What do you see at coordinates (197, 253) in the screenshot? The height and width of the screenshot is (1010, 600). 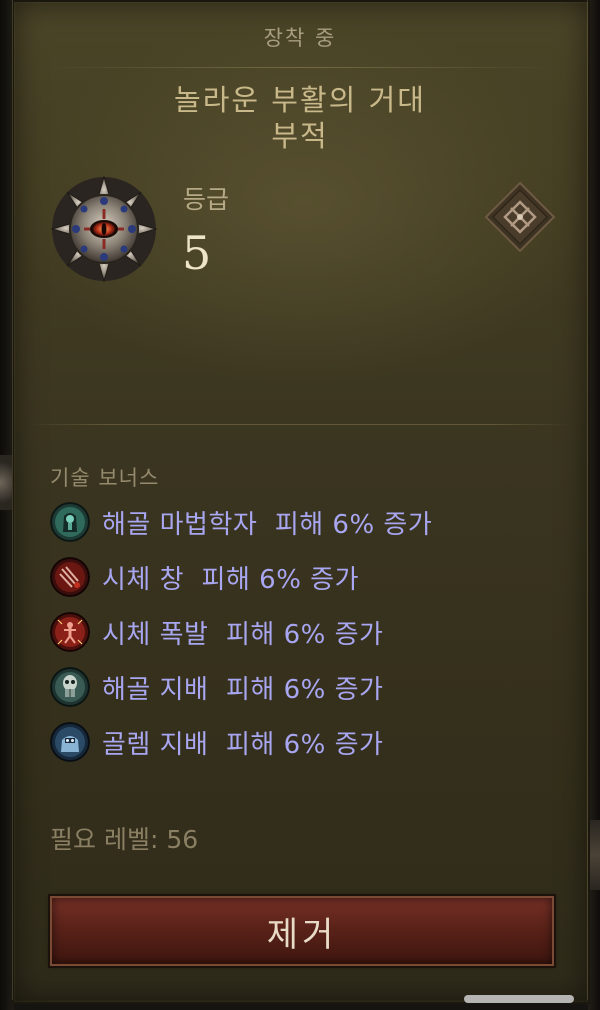 I see `grade-value: 5` at bounding box center [197, 253].